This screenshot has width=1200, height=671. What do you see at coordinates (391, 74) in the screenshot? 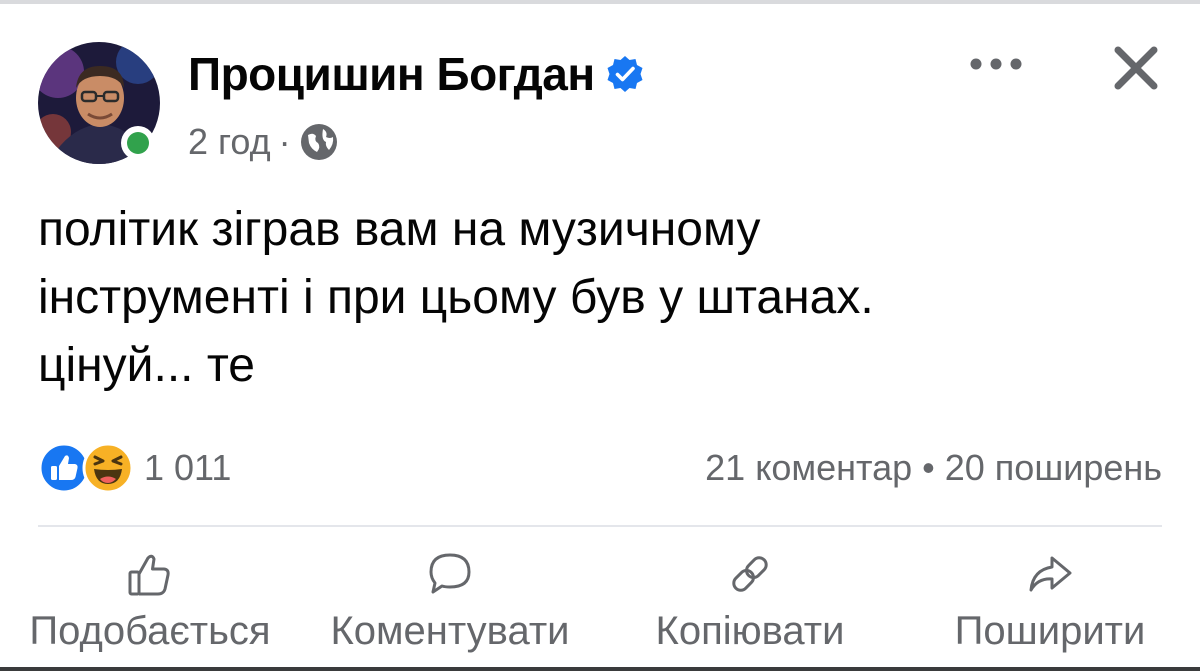
I see `author-name: Процишин Богдан` at bounding box center [391, 74].